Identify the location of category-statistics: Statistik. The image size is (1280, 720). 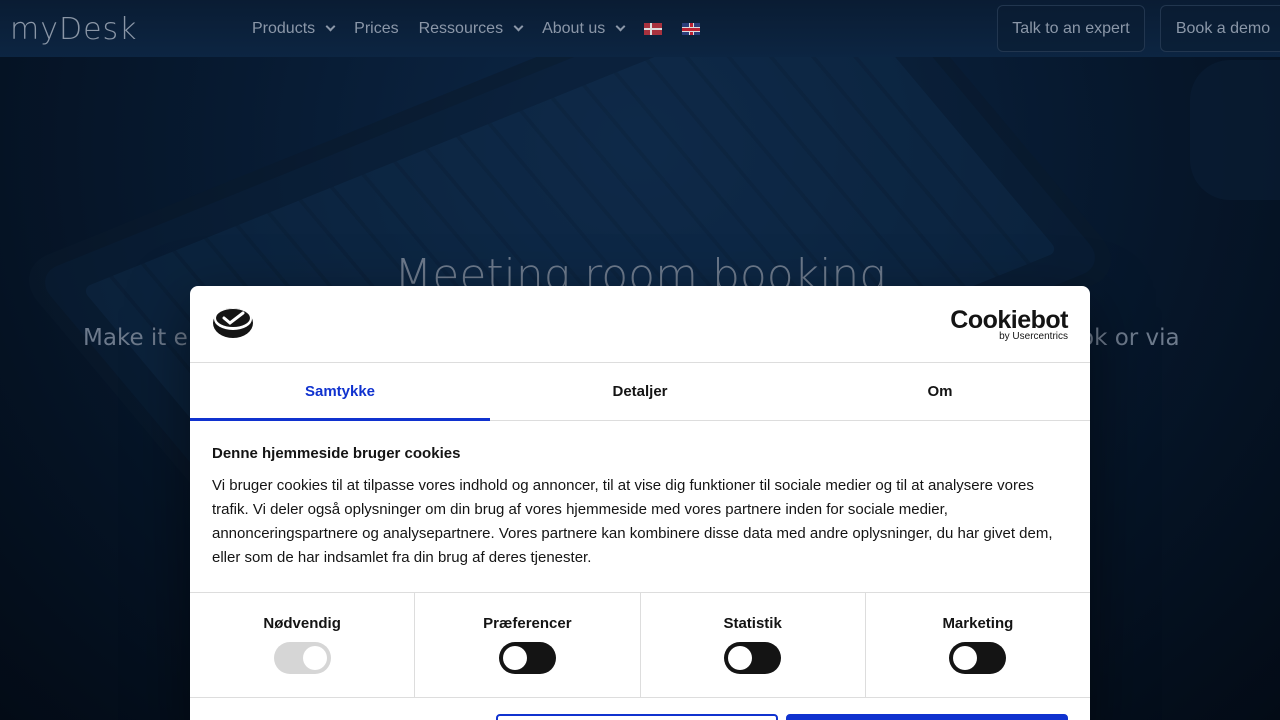
(753, 645).